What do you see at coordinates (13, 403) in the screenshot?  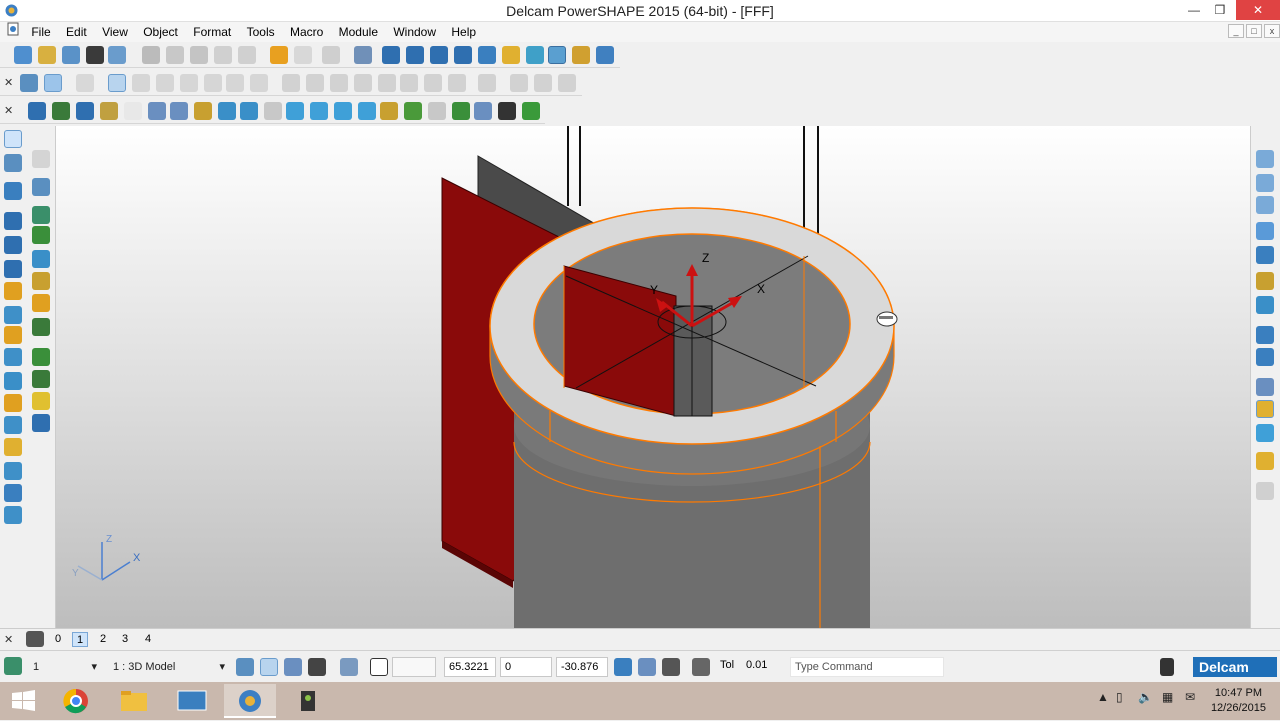 I see `feature-tool-icon` at bounding box center [13, 403].